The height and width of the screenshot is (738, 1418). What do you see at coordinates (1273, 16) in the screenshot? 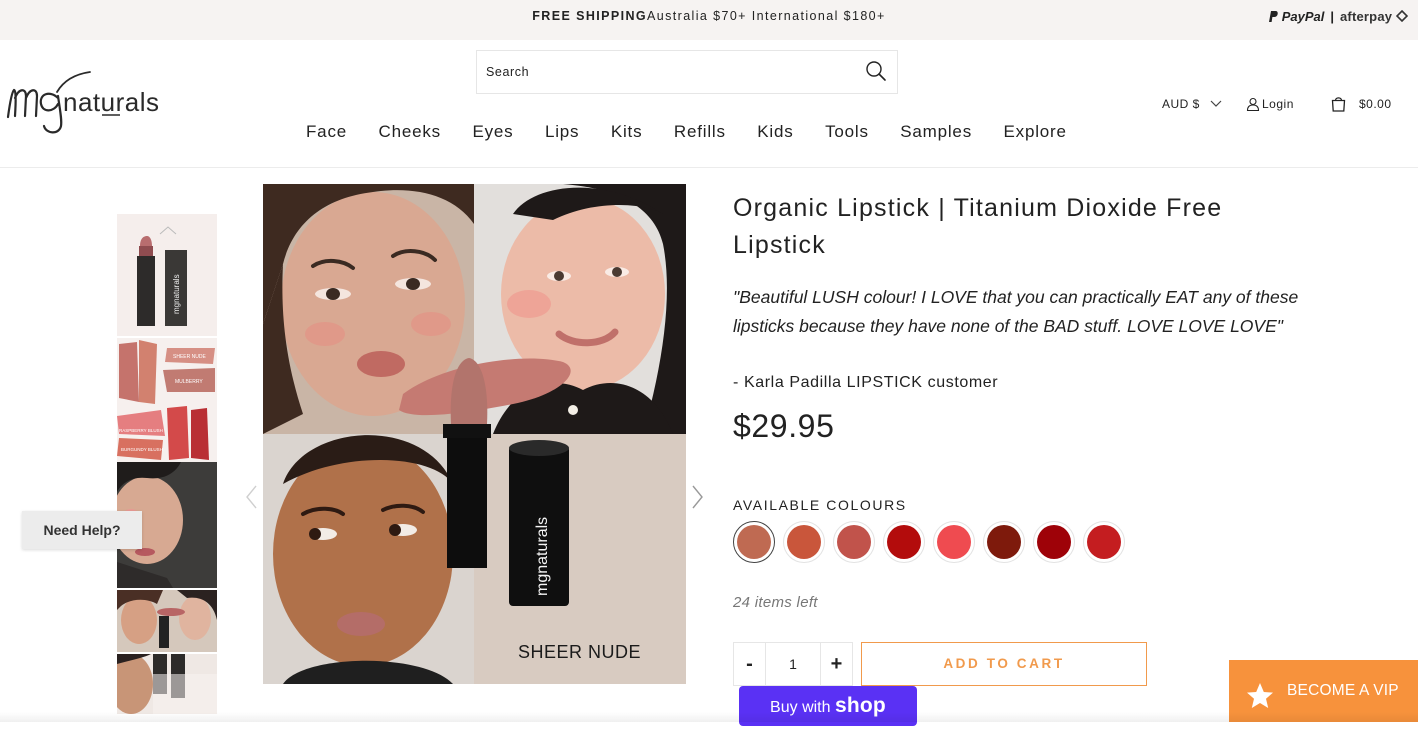
I see `paypal-icon` at bounding box center [1273, 16].